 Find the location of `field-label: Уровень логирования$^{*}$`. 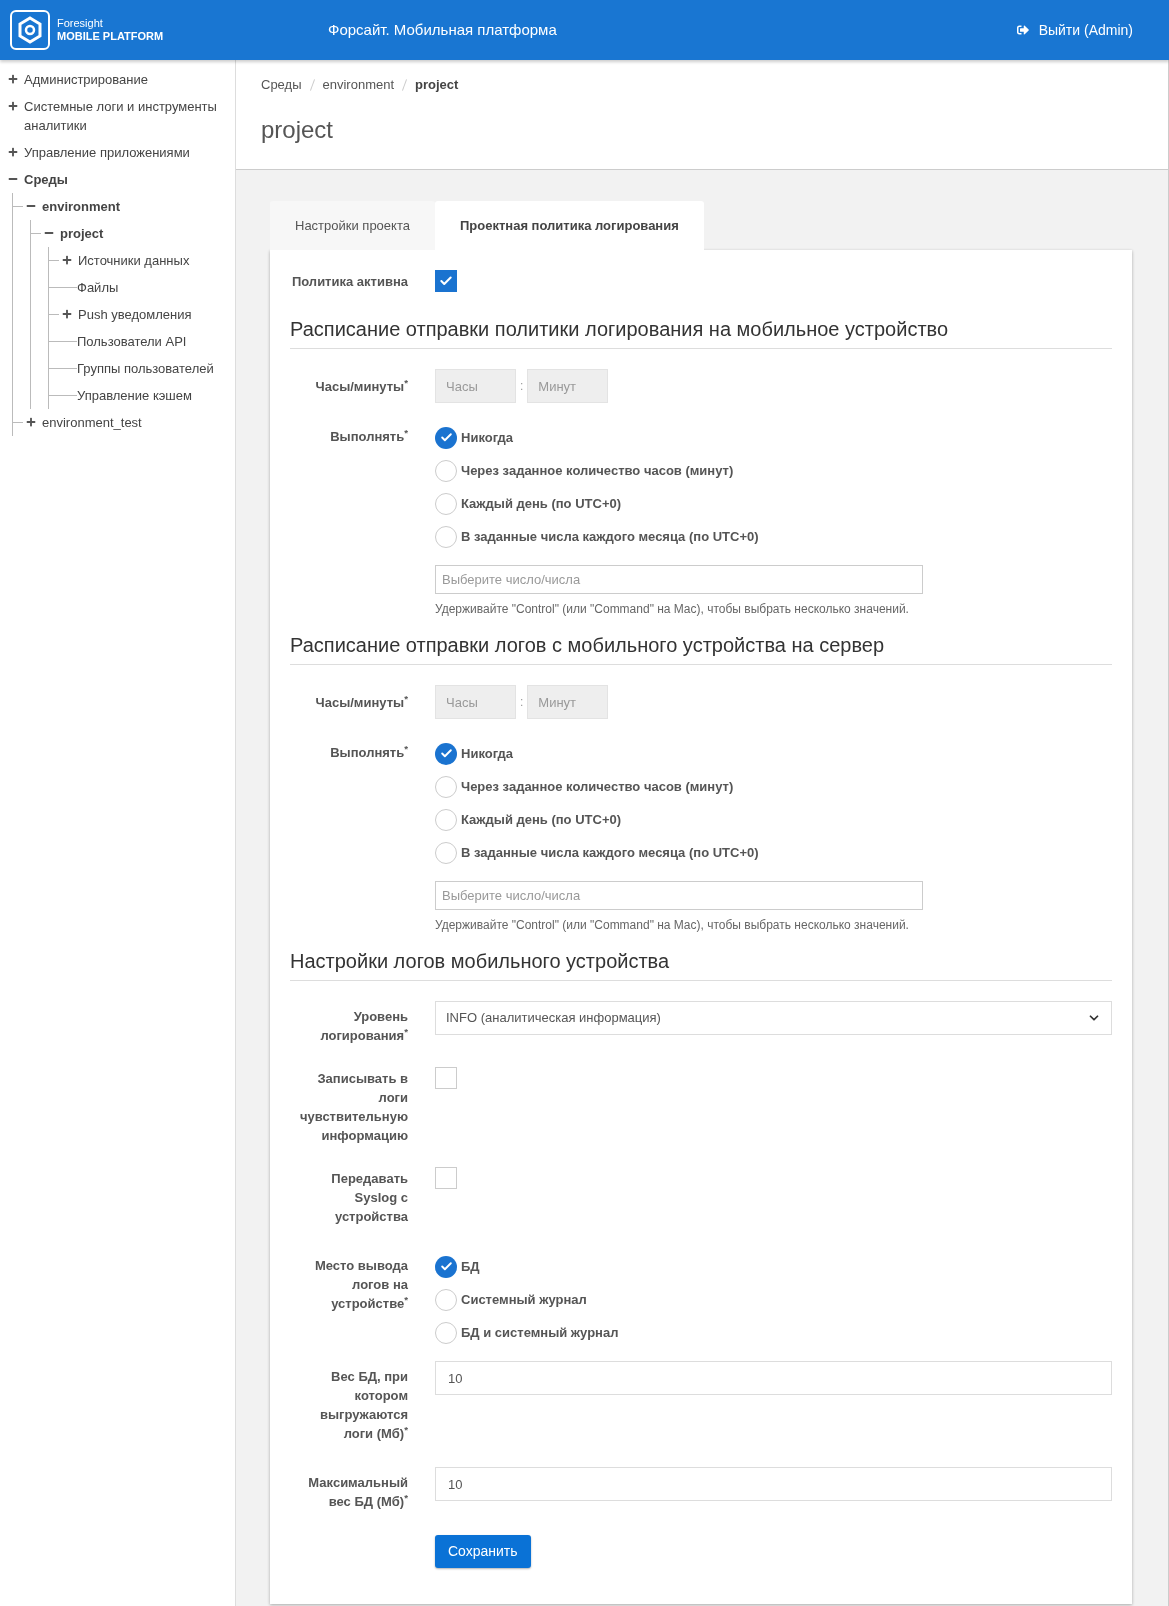

field-label: Уровень логирования$^{*}$ is located at coordinates (363, 1026).